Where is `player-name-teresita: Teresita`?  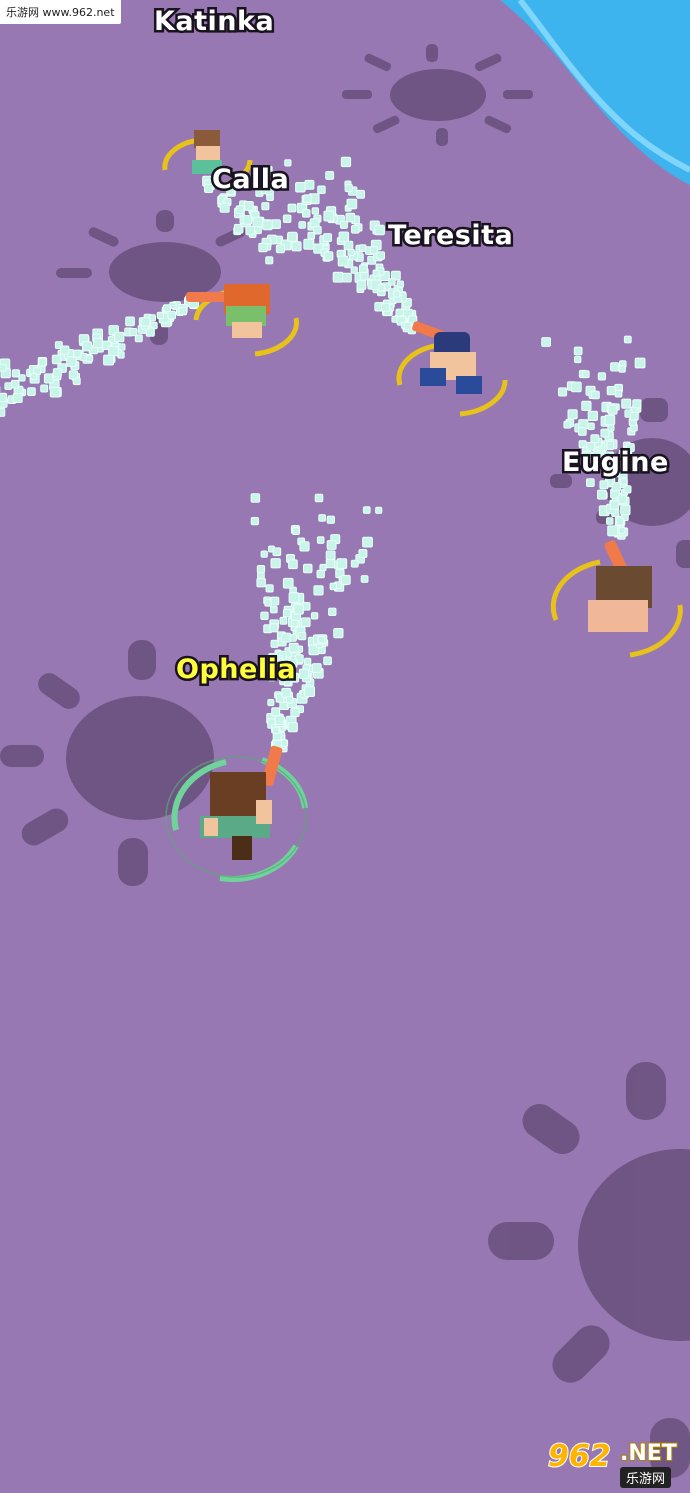 player-name-teresita: Teresita is located at coordinates (450, 236).